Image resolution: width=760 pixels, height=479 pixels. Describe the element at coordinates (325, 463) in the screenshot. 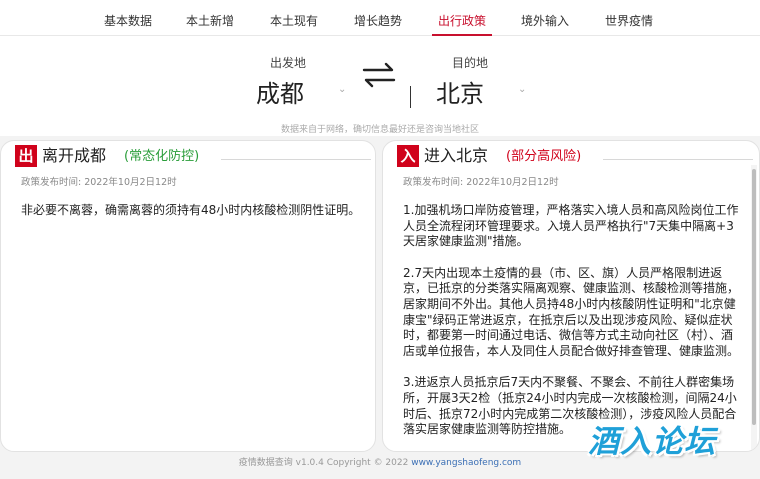

I see `footer-copyright: 疫情数据查询 v1.0.4 Copyright © 2022` at that location.